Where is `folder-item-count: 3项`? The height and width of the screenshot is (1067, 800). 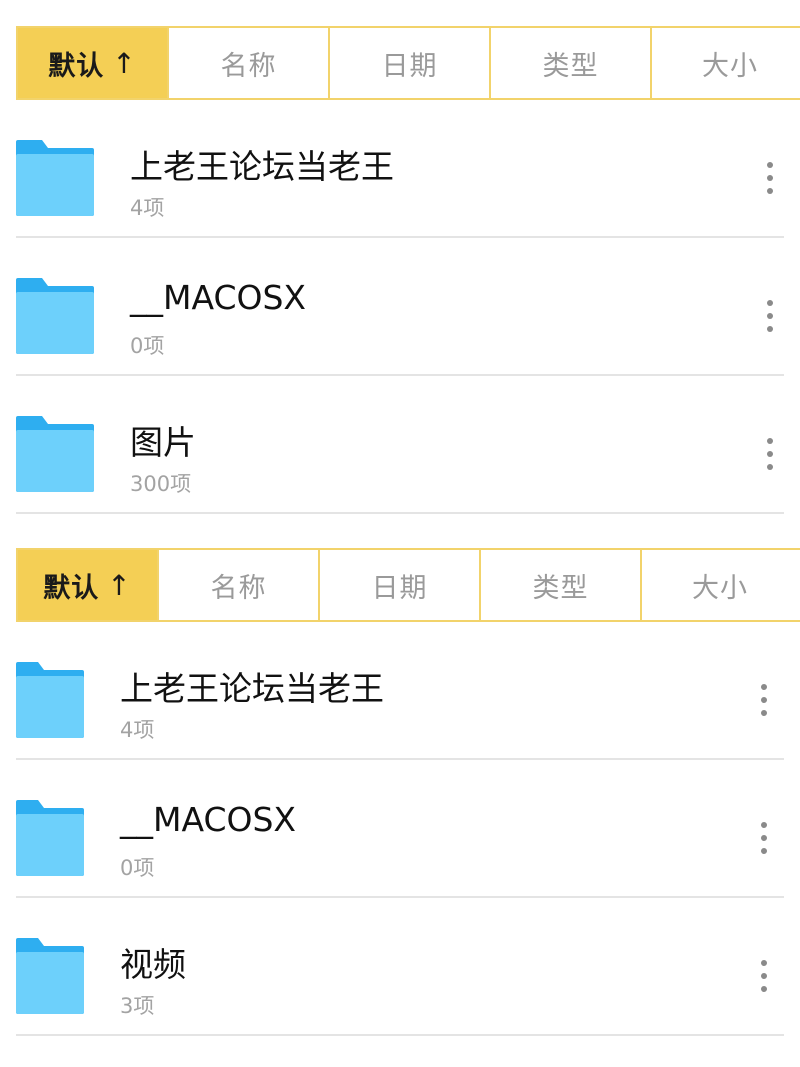
folder-item-count: 3项 is located at coordinates (137, 1006).